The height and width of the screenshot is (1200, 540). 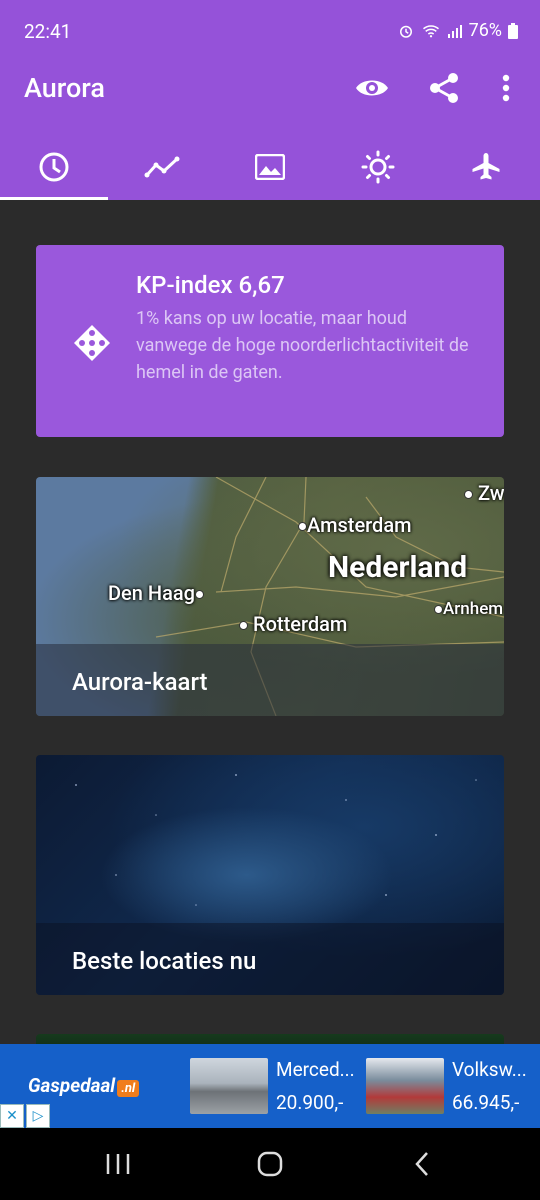 I want to click on eye-icon, so click(x=372, y=88).